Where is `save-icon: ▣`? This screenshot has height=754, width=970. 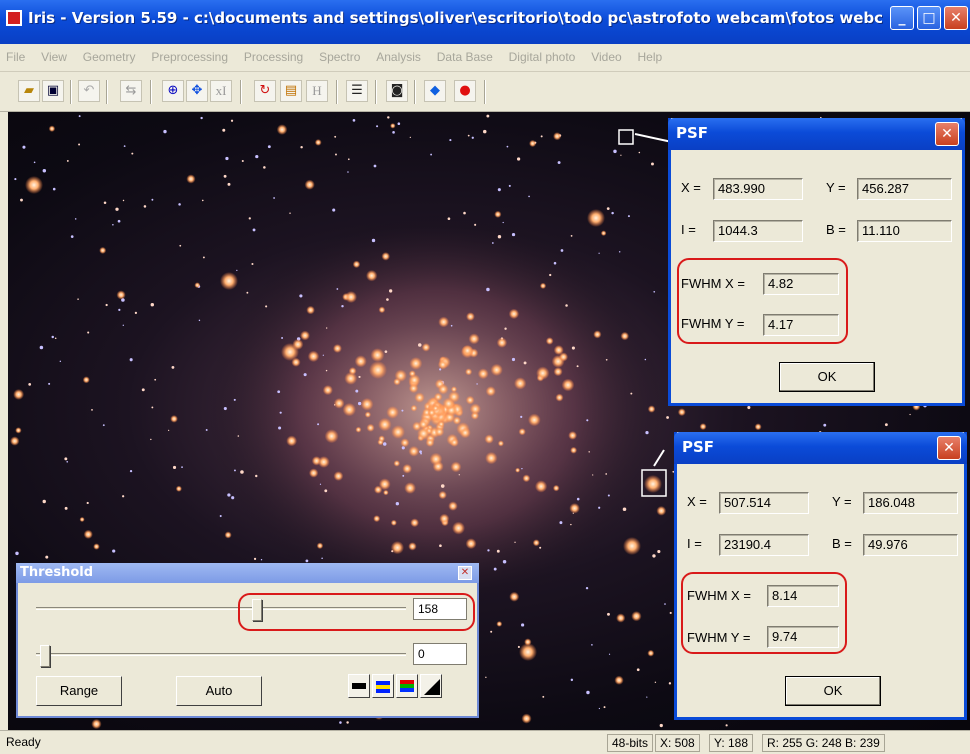
save-icon: ▣ is located at coordinates (53, 91).